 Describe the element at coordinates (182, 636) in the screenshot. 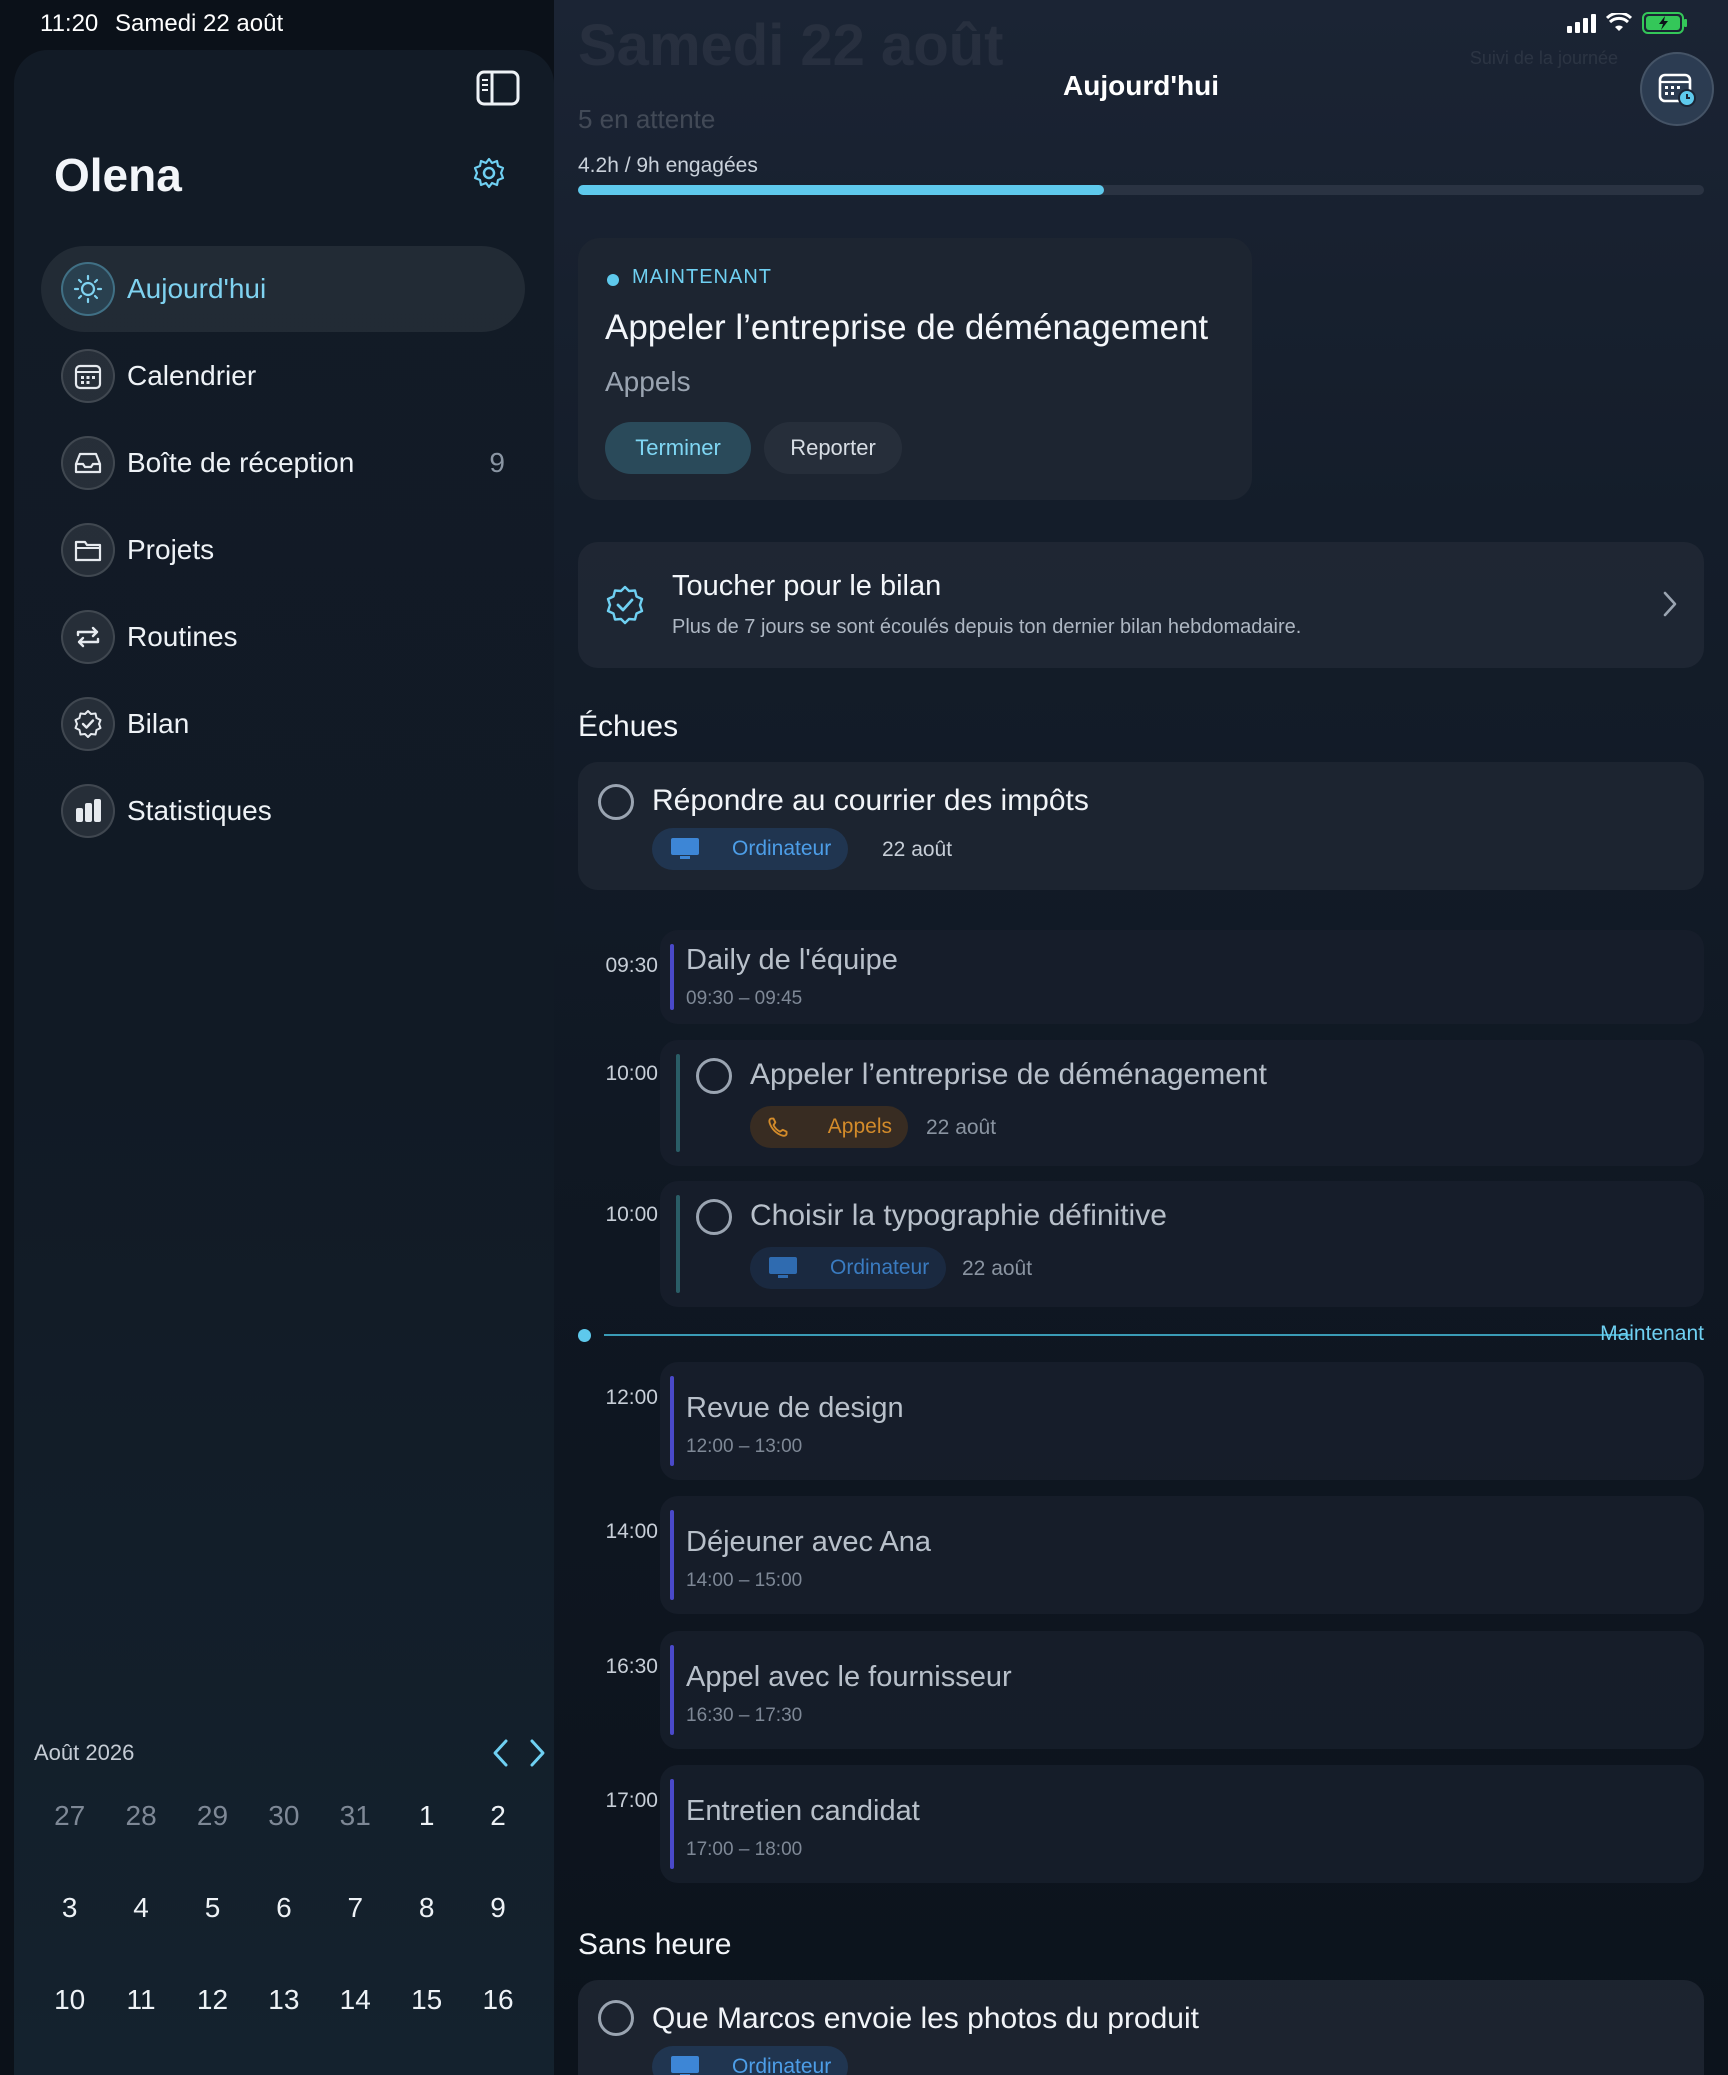

I see `sidebar-item-label: Routines` at that location.